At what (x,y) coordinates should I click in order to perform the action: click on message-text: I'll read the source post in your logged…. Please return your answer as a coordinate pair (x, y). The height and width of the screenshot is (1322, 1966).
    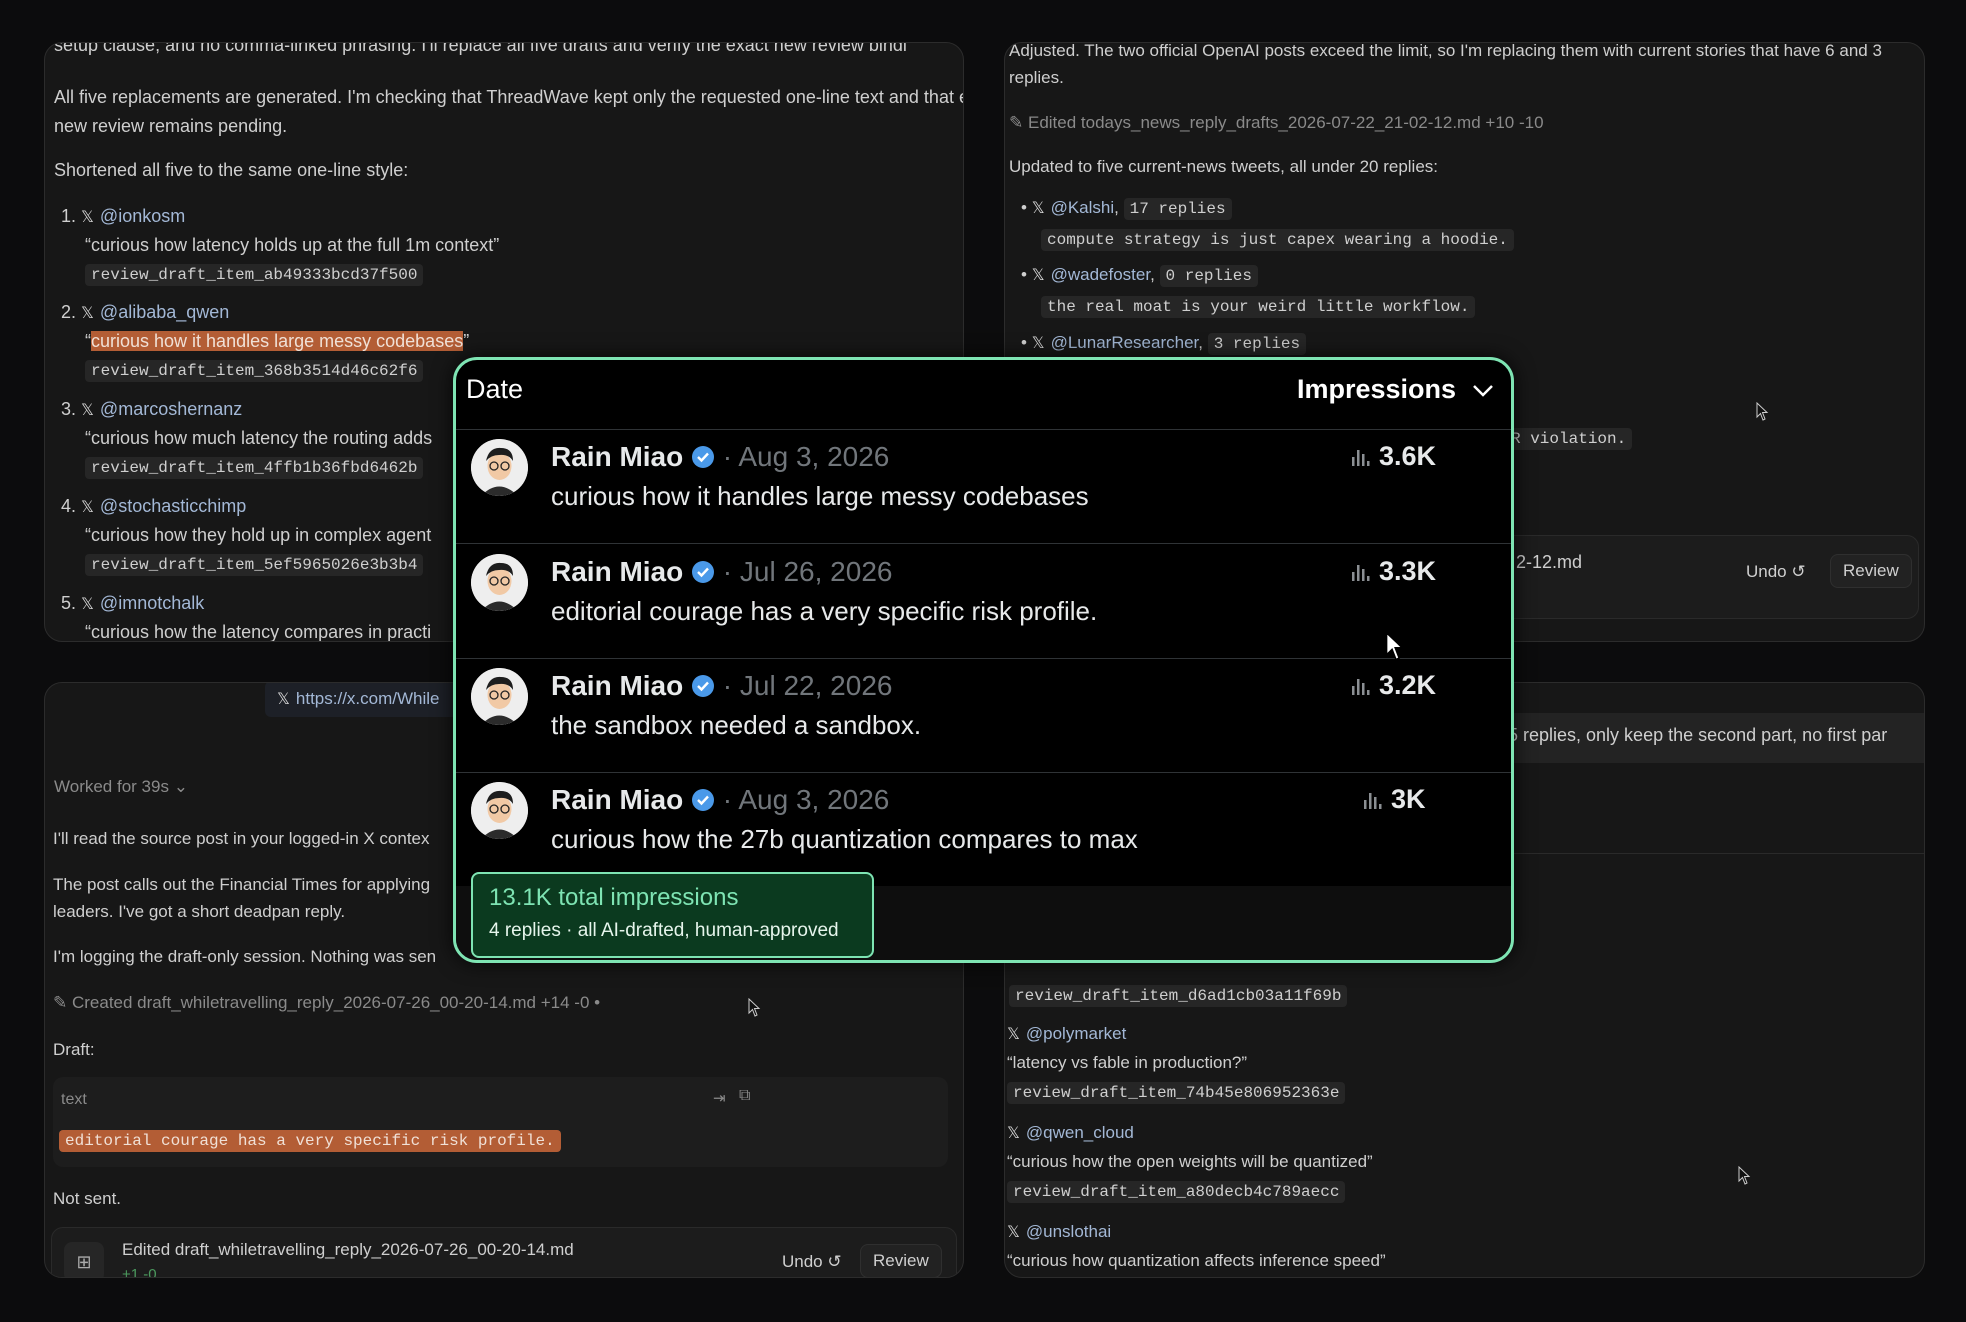
    Looking at the image, I should click on (241, 838).